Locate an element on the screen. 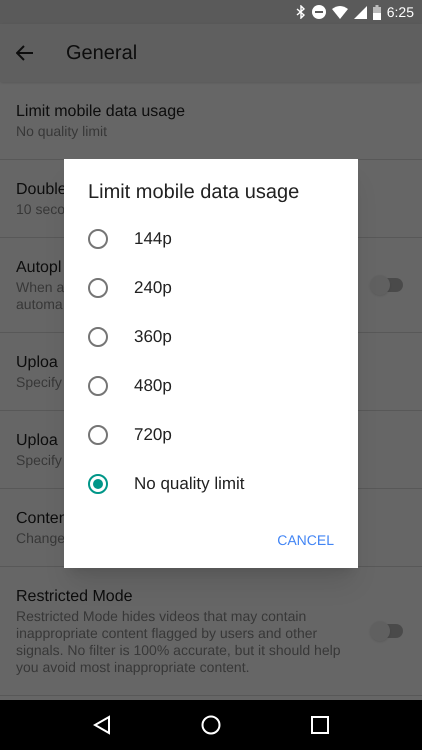  back-arrow-icon is located at coordinates (25, 53).